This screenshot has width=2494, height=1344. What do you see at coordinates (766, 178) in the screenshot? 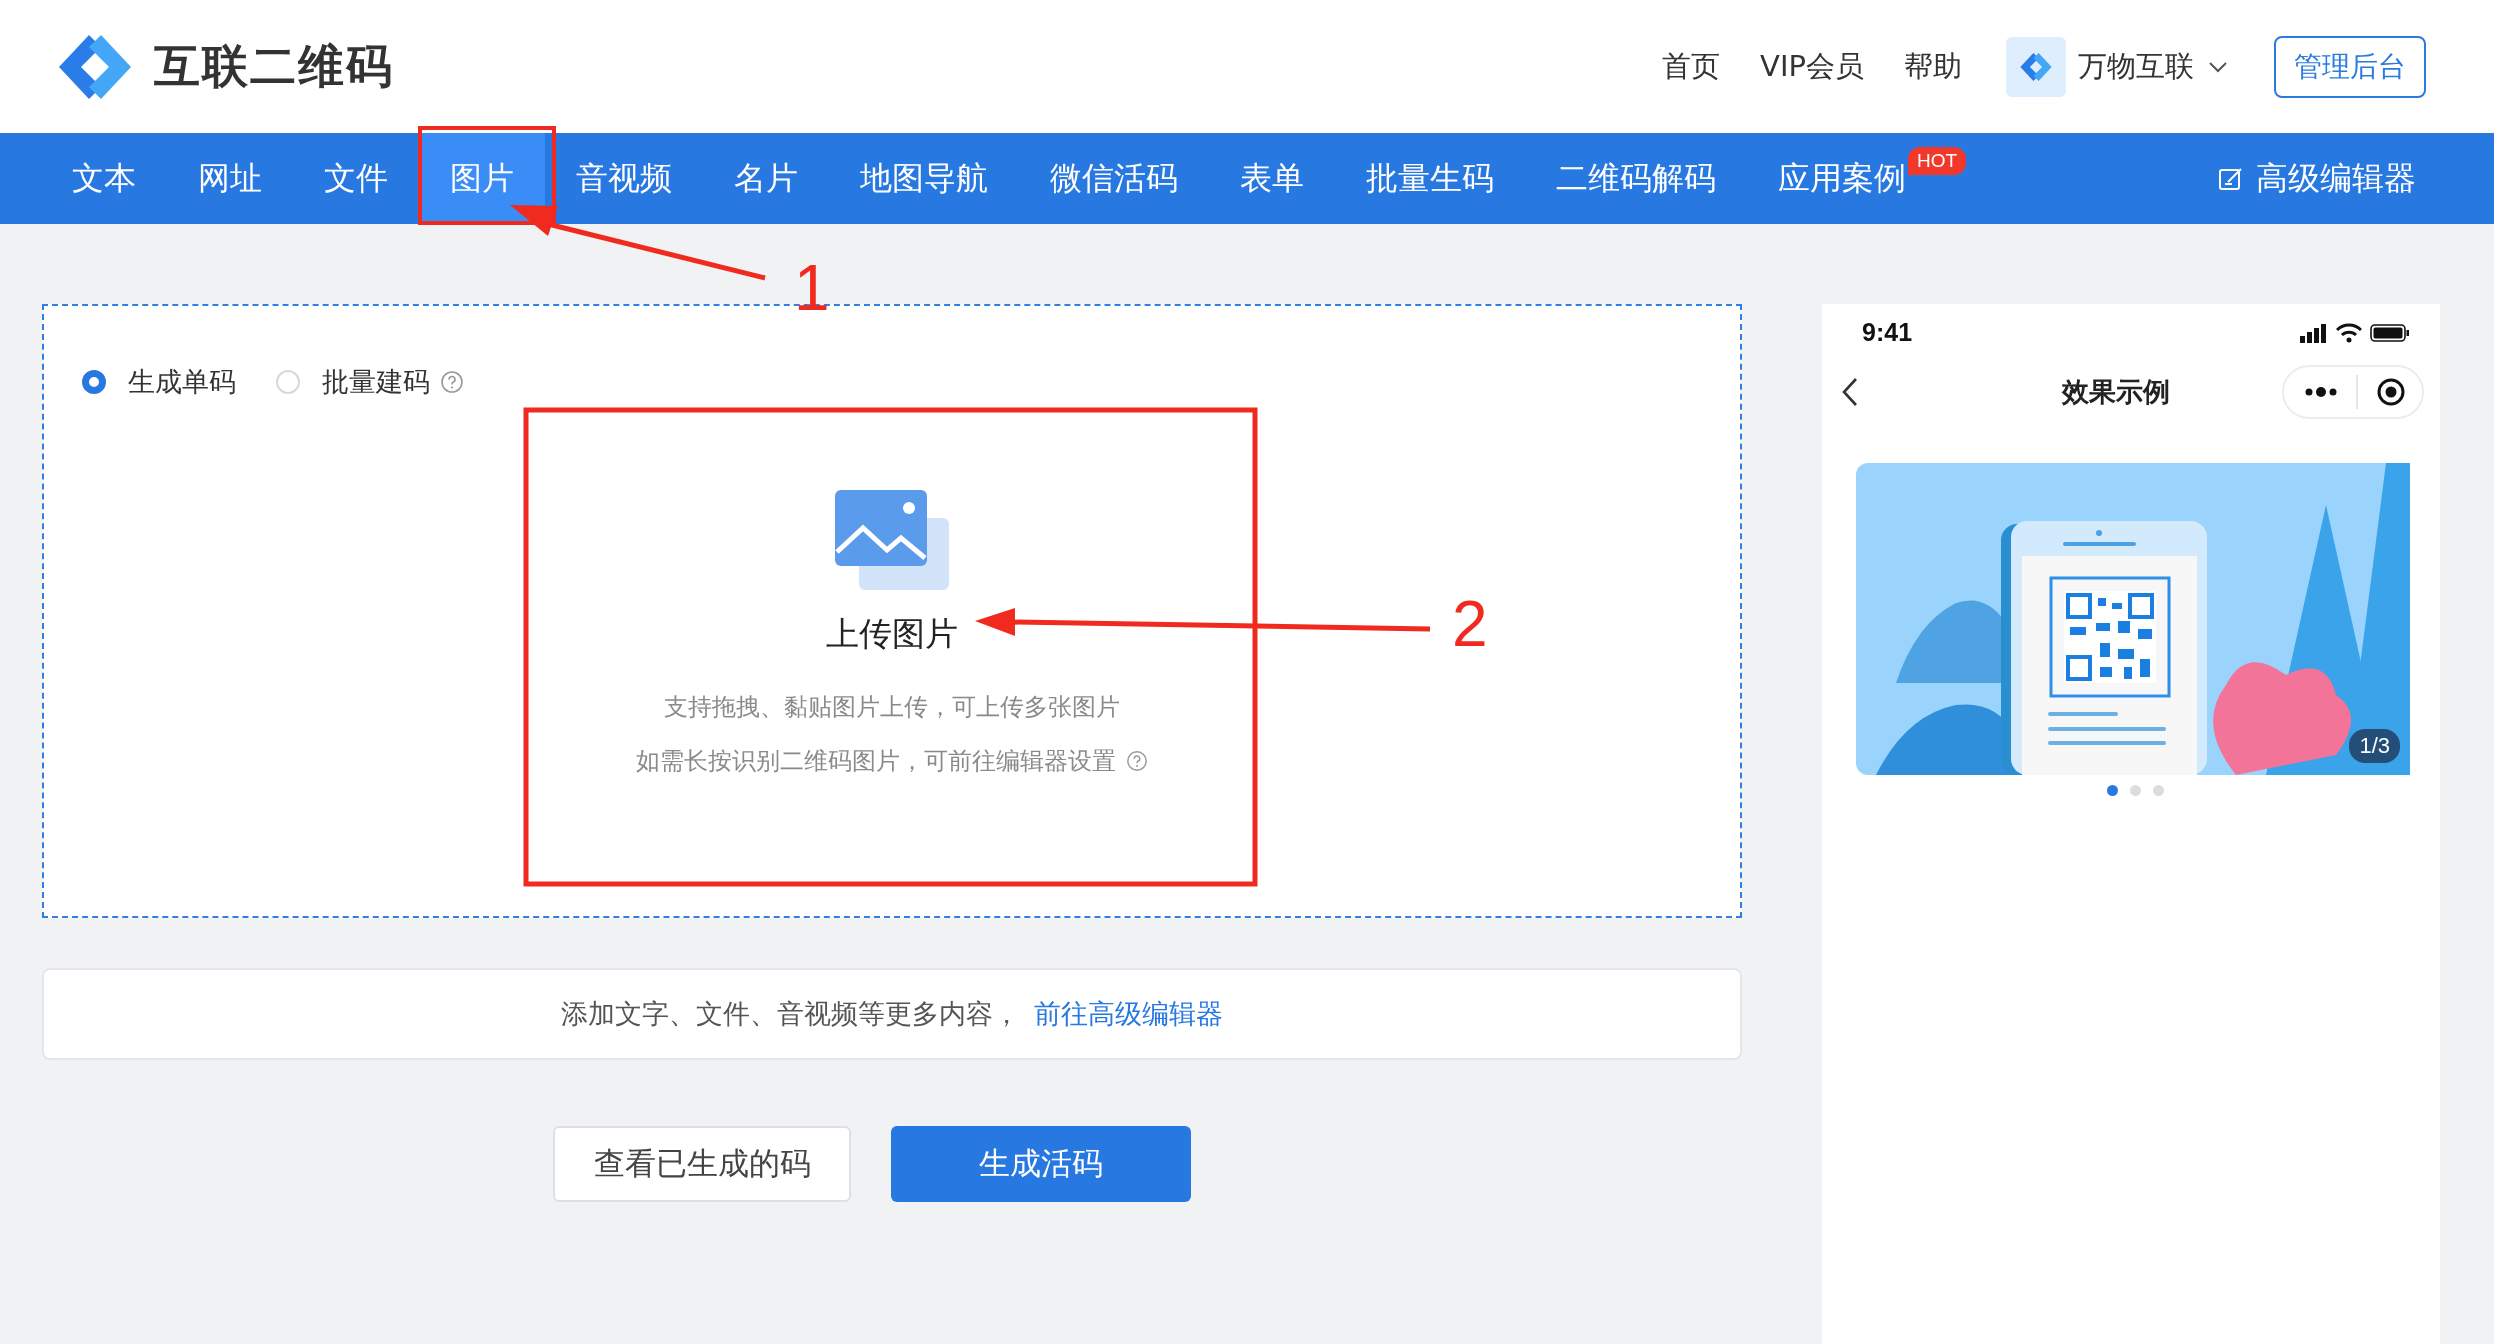
I see `nav-tab: 名片` at bounding box center [766, 178].